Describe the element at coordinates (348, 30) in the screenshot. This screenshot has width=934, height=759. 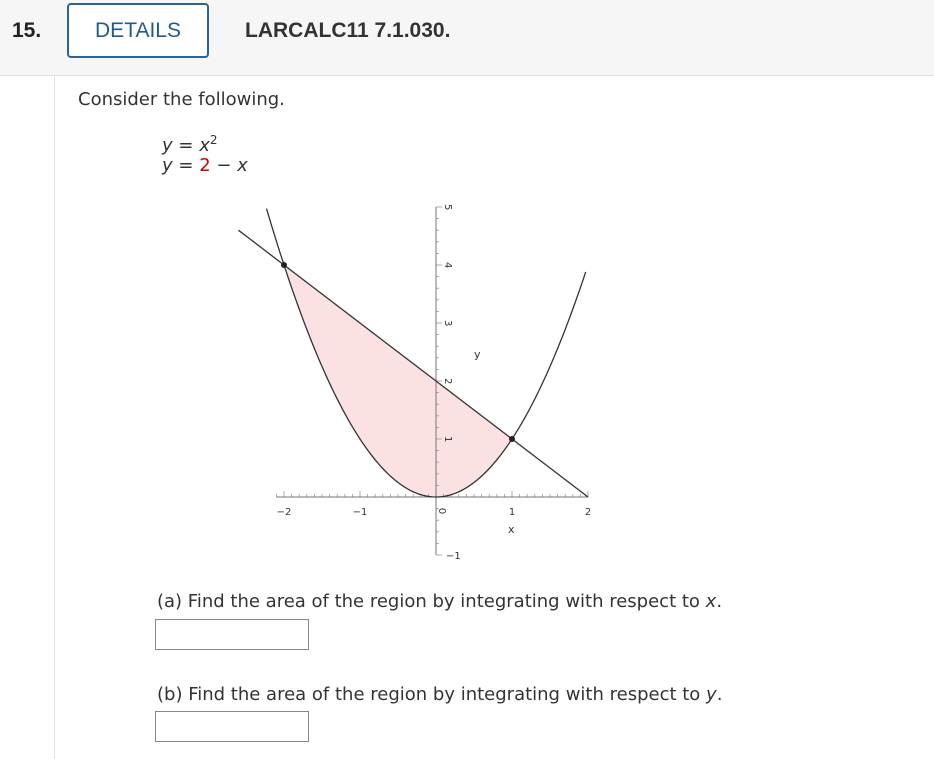
I see `question-code: LARCALC11 7.1.030.` at that location.